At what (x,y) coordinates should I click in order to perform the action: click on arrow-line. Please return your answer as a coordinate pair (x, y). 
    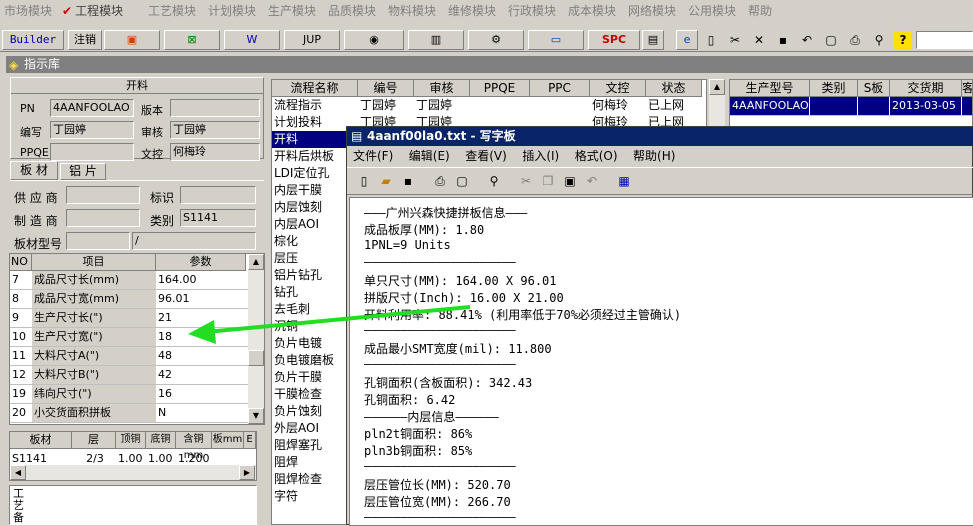
    Looking at the image, I should click on (338, 319).